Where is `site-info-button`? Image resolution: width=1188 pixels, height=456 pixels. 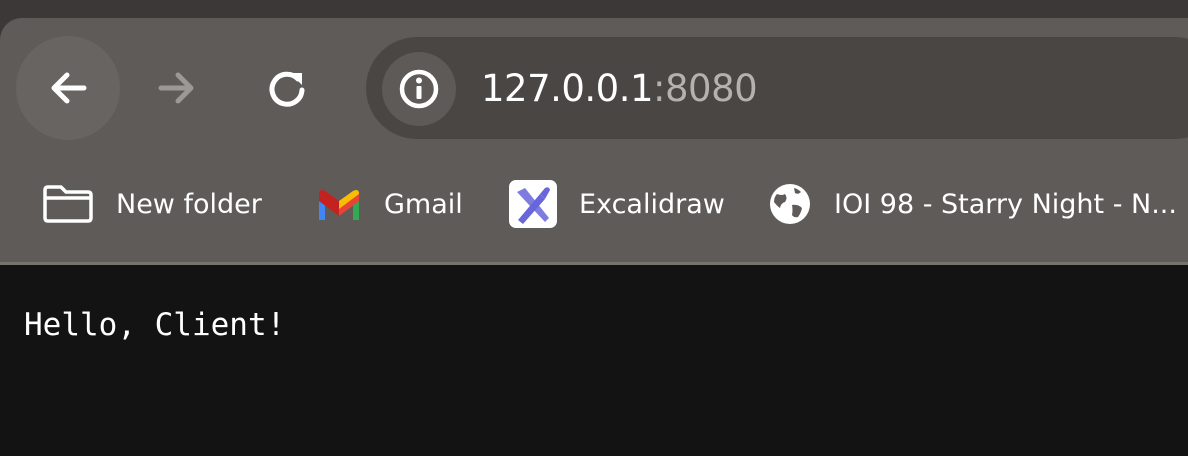 site-info-button is located at coordinates (419, 89).